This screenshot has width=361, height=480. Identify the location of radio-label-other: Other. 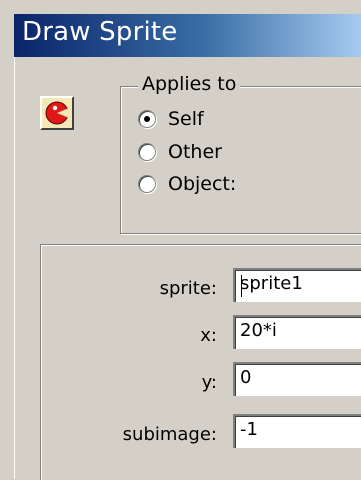
(195, 152).